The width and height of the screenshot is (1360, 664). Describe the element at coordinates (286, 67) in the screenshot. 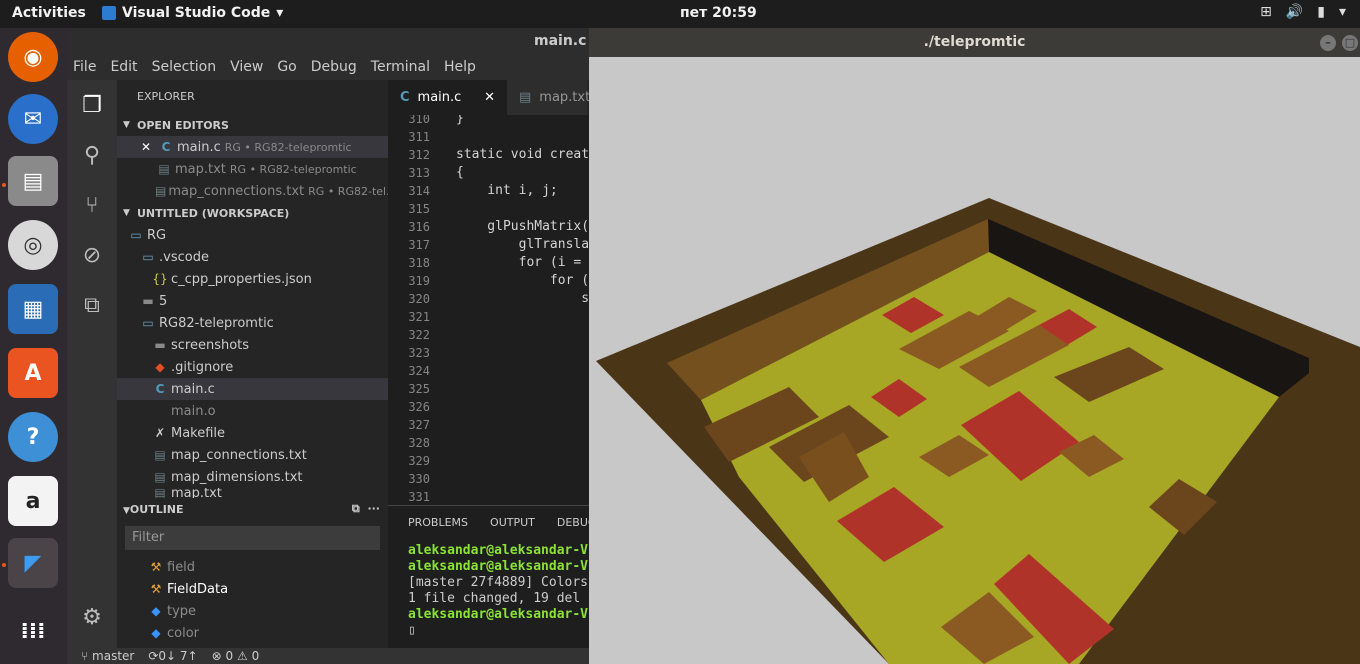

I see `menu-go: Go` at that location.